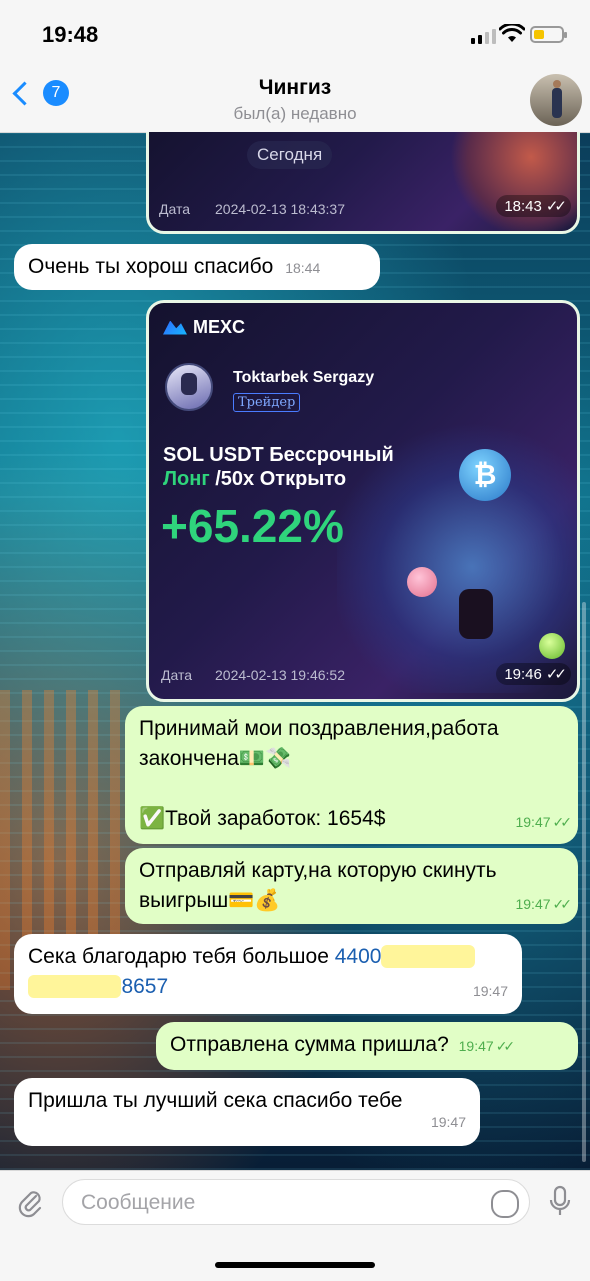 Image resolution: width=590 pixels, height=1281 pixels. Describe the element at coordinates (304, 377) in the screenshot. I see `trader-name: Toktarbek Sergazy` at that location.